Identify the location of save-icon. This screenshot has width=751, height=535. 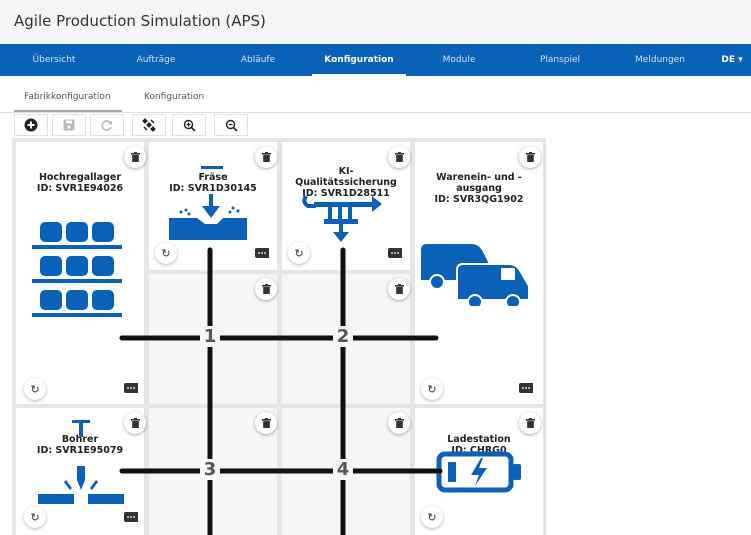
(69, 125).